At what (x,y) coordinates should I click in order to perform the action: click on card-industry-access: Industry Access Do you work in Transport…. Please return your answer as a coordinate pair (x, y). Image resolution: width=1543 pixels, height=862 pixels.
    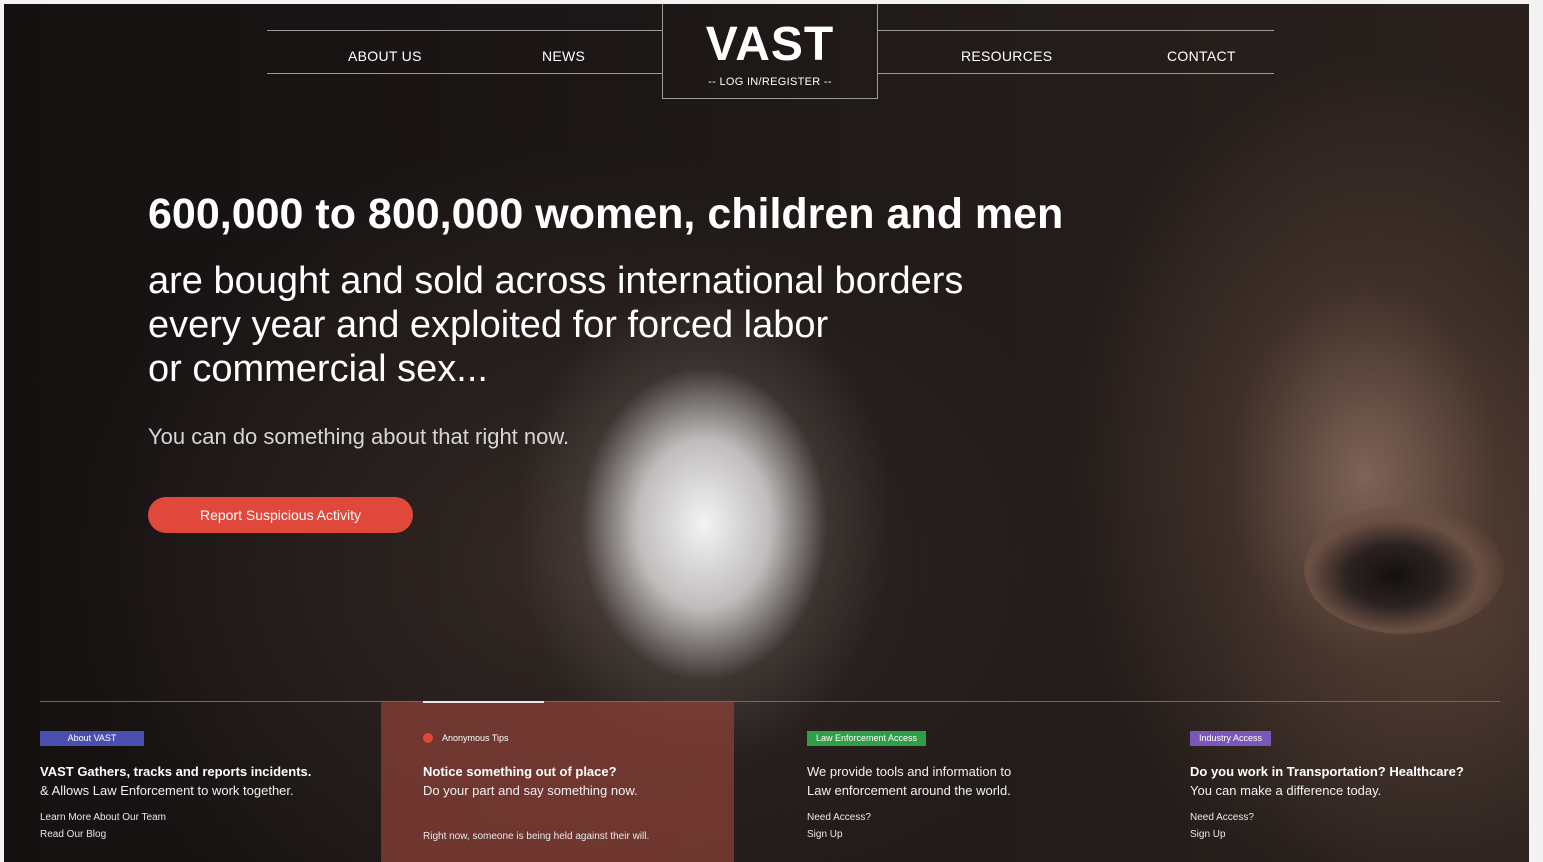
    Looking at the image, I should click on (1350, 782).